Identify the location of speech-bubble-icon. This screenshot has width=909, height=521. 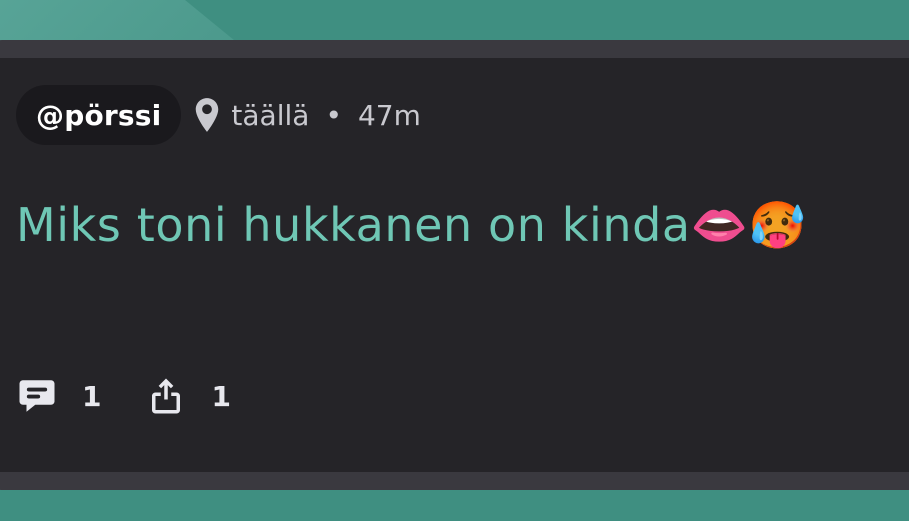
(37, 396).